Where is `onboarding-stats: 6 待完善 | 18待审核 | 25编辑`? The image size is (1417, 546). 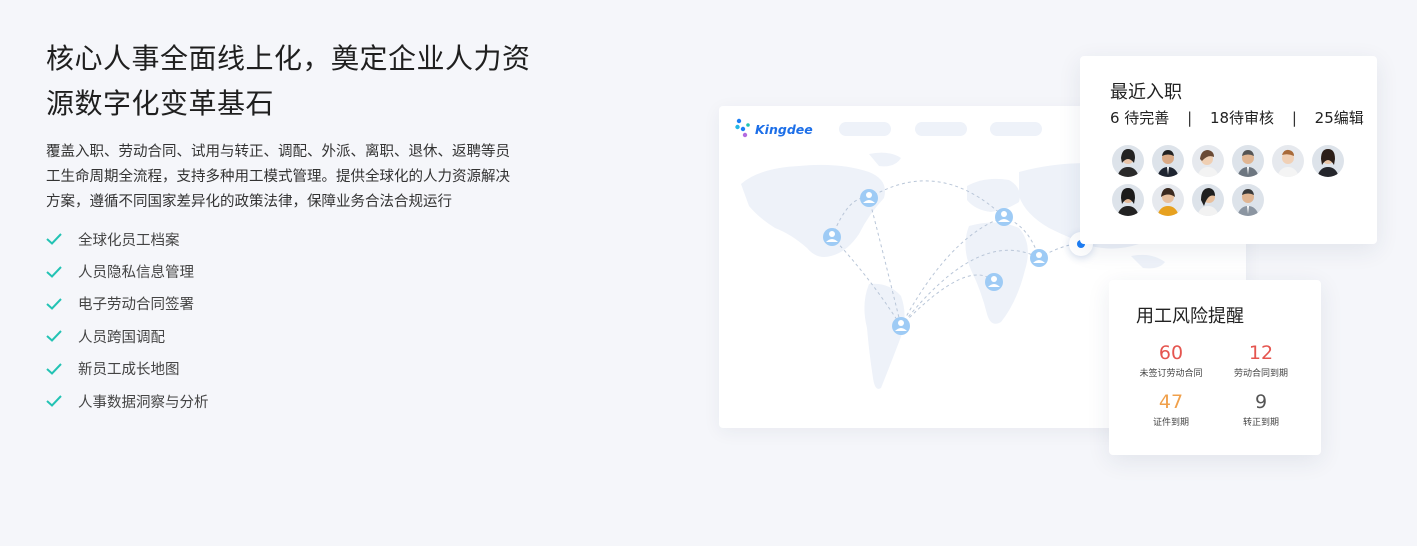
onboarding-stats: 6 待完善 | 18待审核 | 25编辑 is located at coordinates (1237, 117).